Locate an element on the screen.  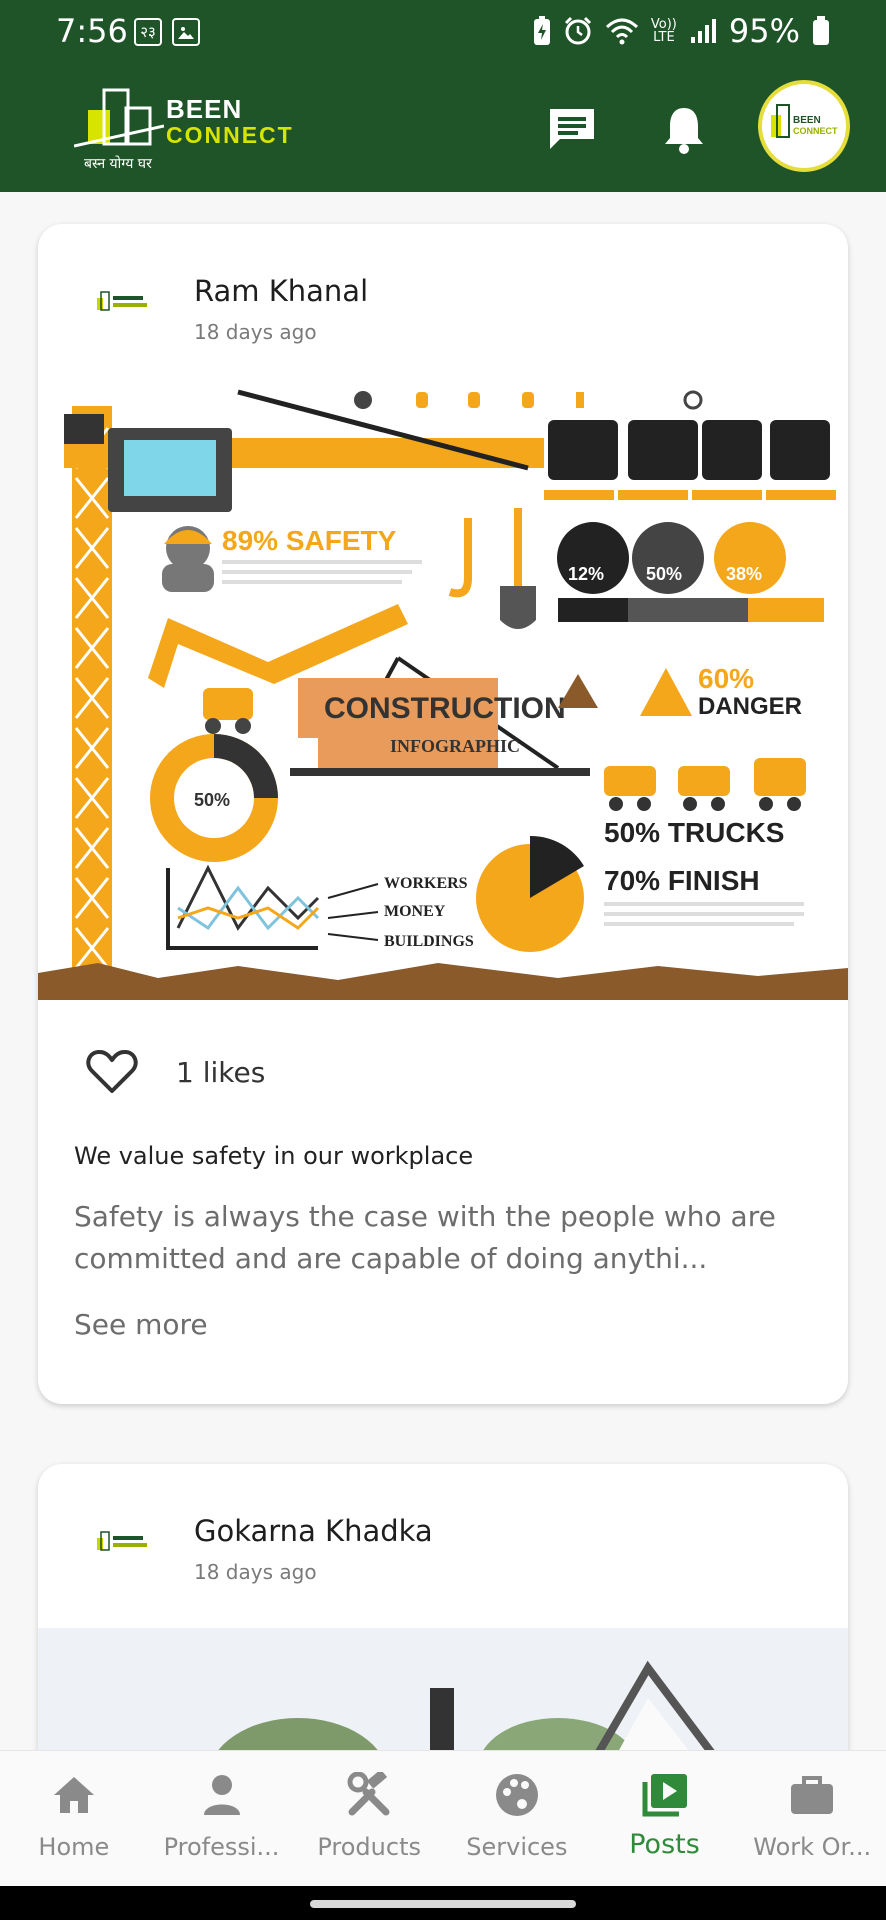
status-time: 7:56 is located at coordinates (92, 31).